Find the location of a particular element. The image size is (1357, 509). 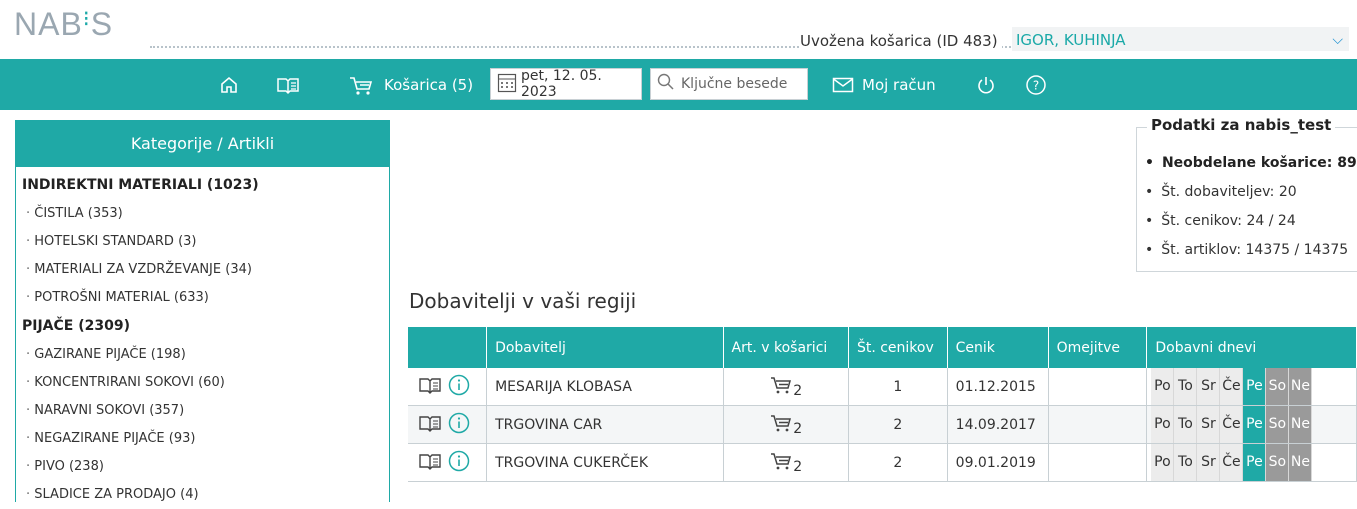

col-delivery-days: Dobavni dnevi is located at coordinates (1251, 347).